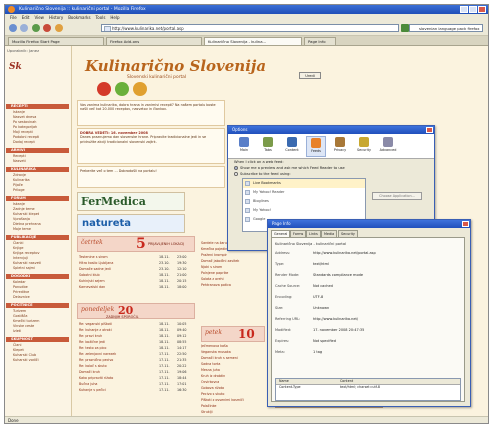 The image size is (494, 429). I want to click on menu-edit: Edit, so click(26, 17).